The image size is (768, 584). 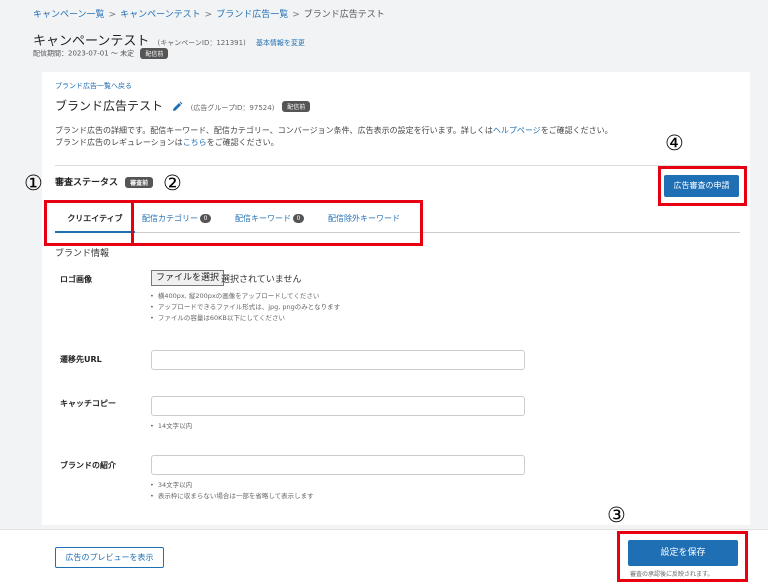 What do you see at coordinates (154, 53) in the screenshot?
I see `campaign-status-badge: 配信前` at bounding box center [154, 53].